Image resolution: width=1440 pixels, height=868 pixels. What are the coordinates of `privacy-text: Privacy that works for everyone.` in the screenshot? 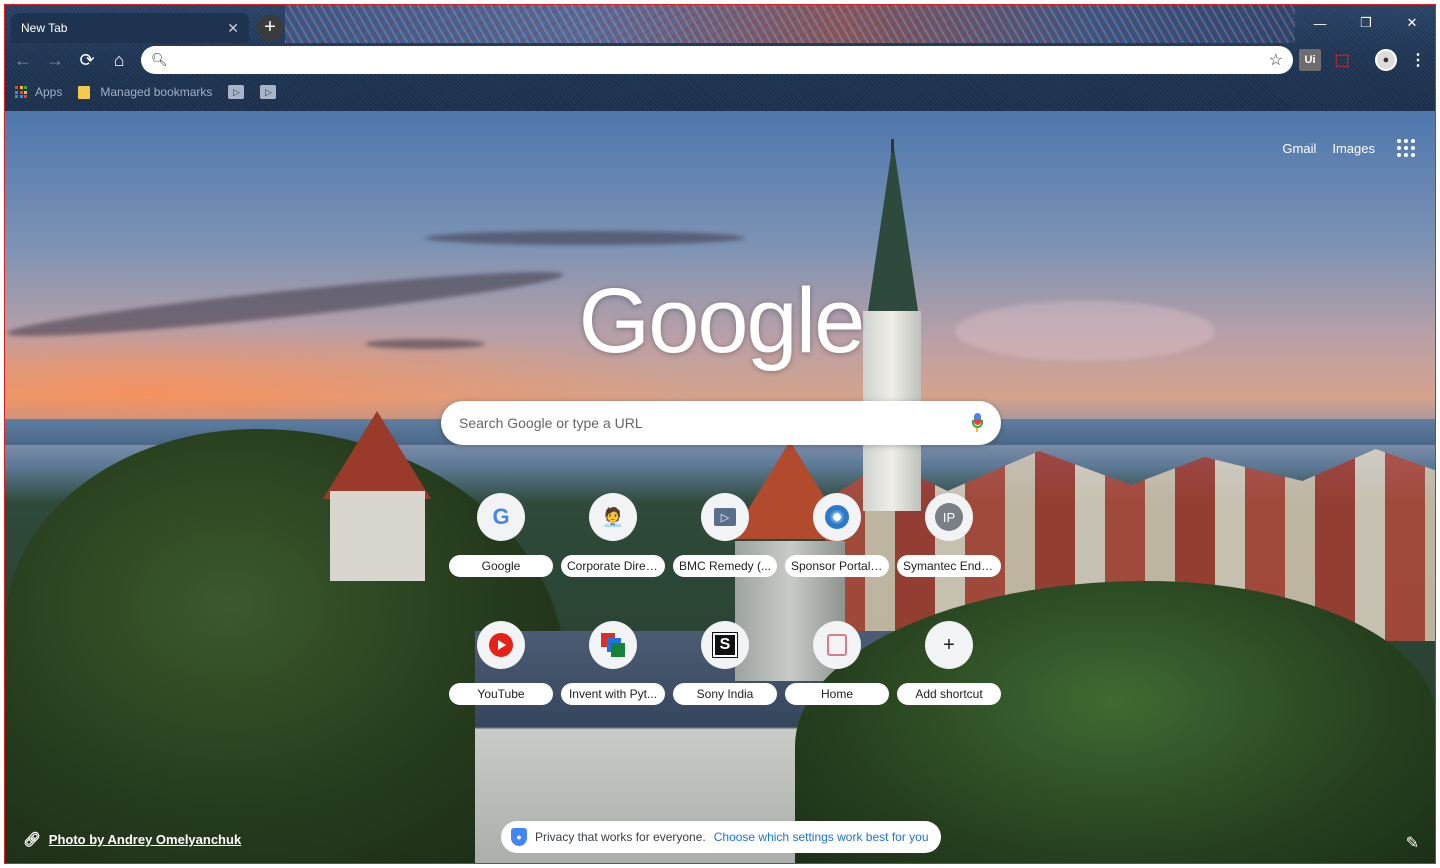 It's located at (620, 837).